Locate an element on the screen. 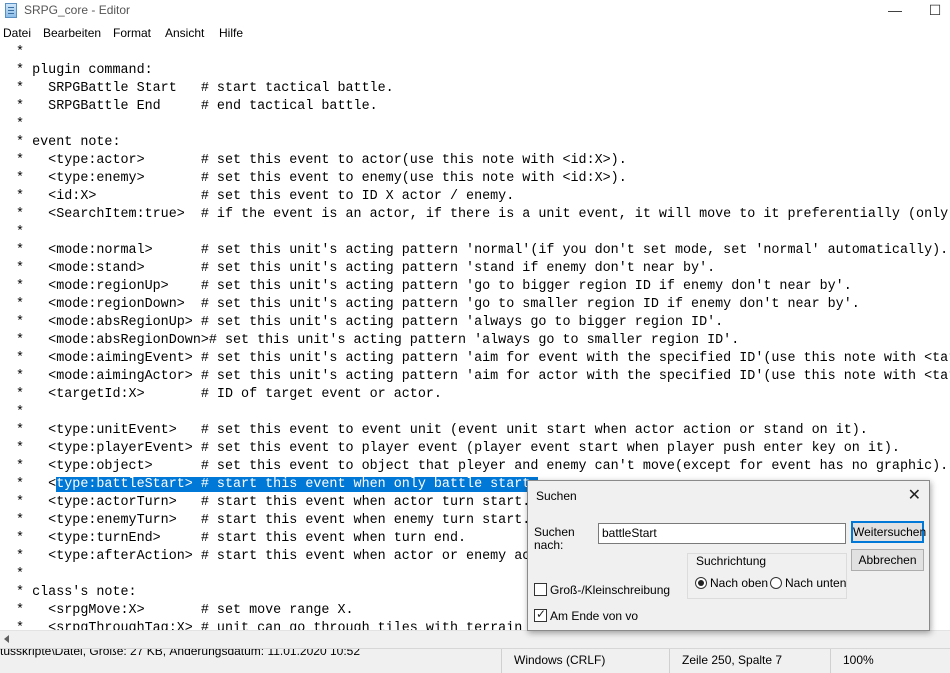  horizontal-scrollbar is located at coordinates (475, 639).